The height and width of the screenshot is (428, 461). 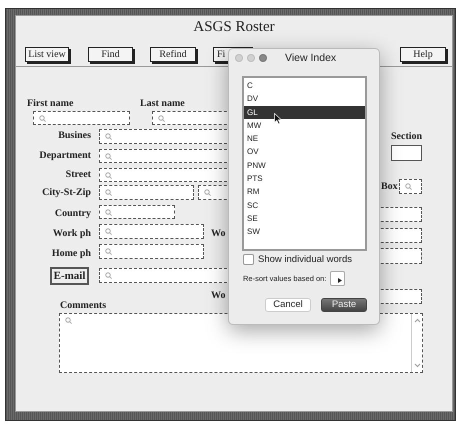 What do you see at coordinates (304, 219) in the screenshot?
I see `list-item: SE` at bounding box center [304, 219].